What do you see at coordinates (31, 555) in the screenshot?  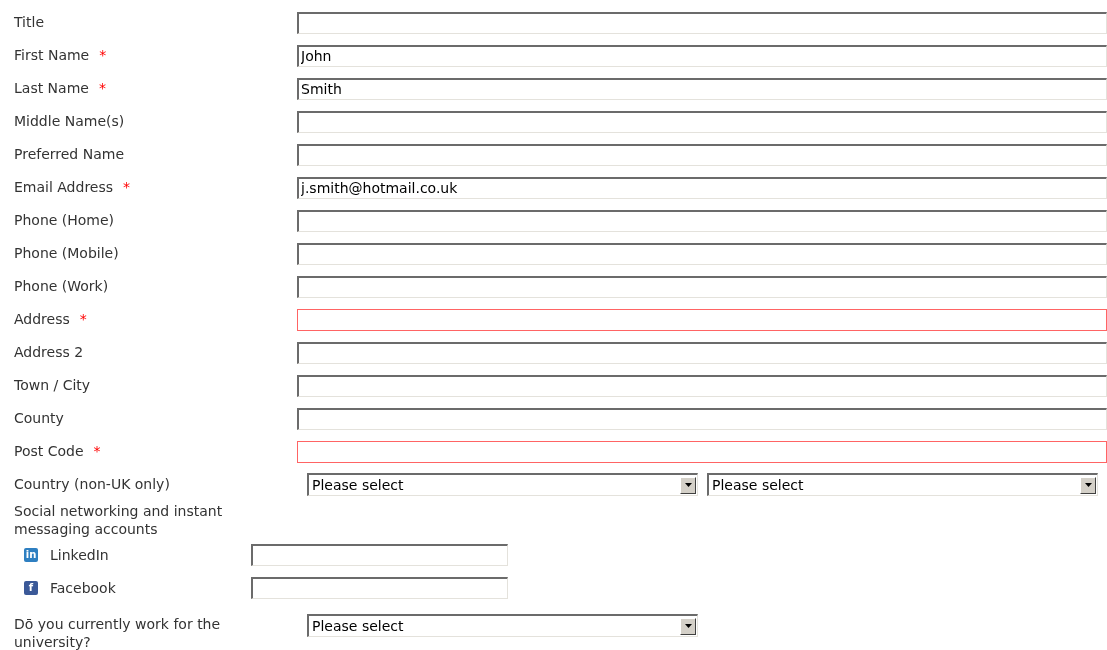 I see `linkedin-icon: in` at bounding box center [31, 555].